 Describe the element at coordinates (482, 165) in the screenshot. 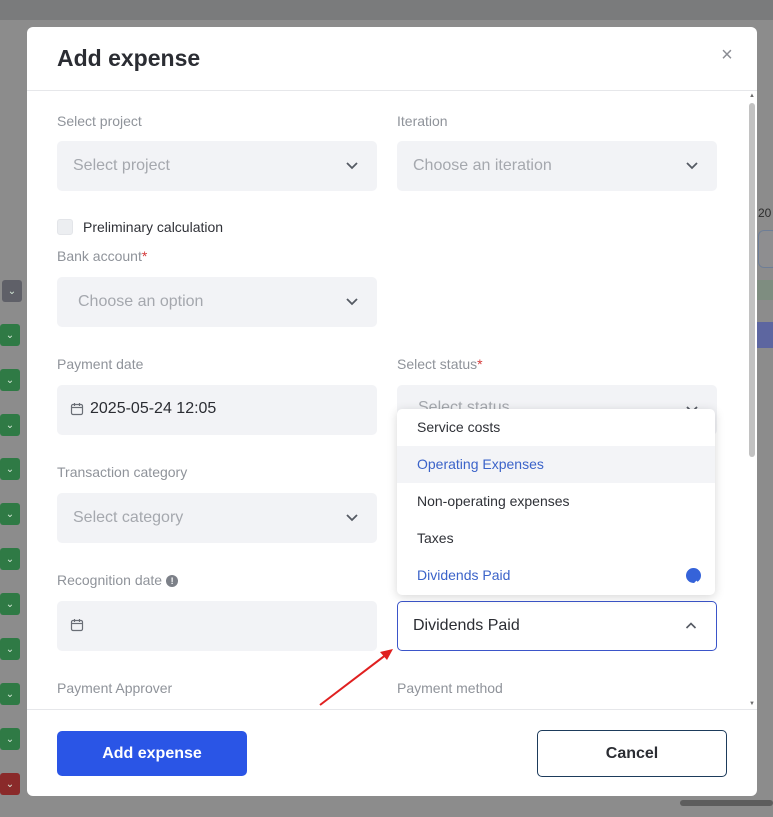

I see `iteration-placeholder: Choose an iteration` at that location.